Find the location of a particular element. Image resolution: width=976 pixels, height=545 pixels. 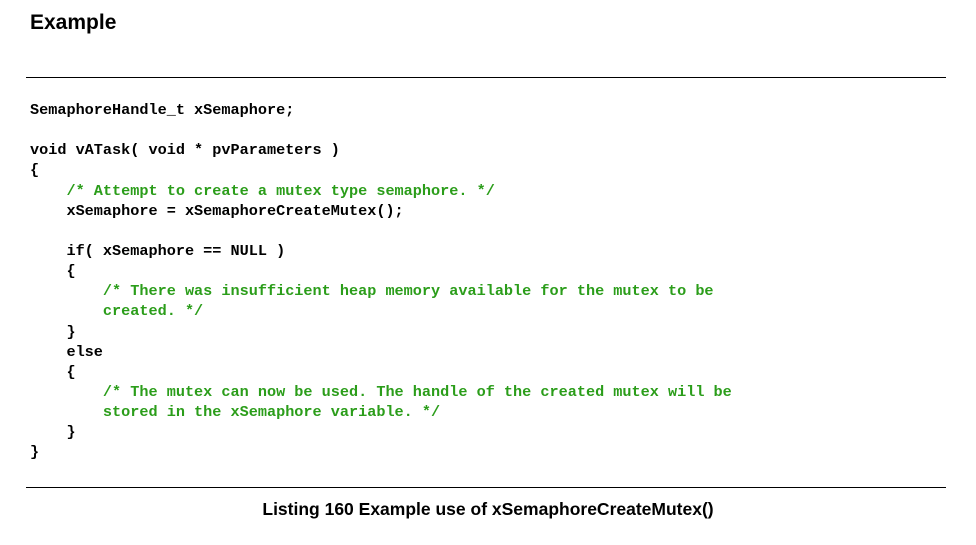

code-line: SemaphoreHandle_t xSemaphore; is located at coordinates (162, 110).